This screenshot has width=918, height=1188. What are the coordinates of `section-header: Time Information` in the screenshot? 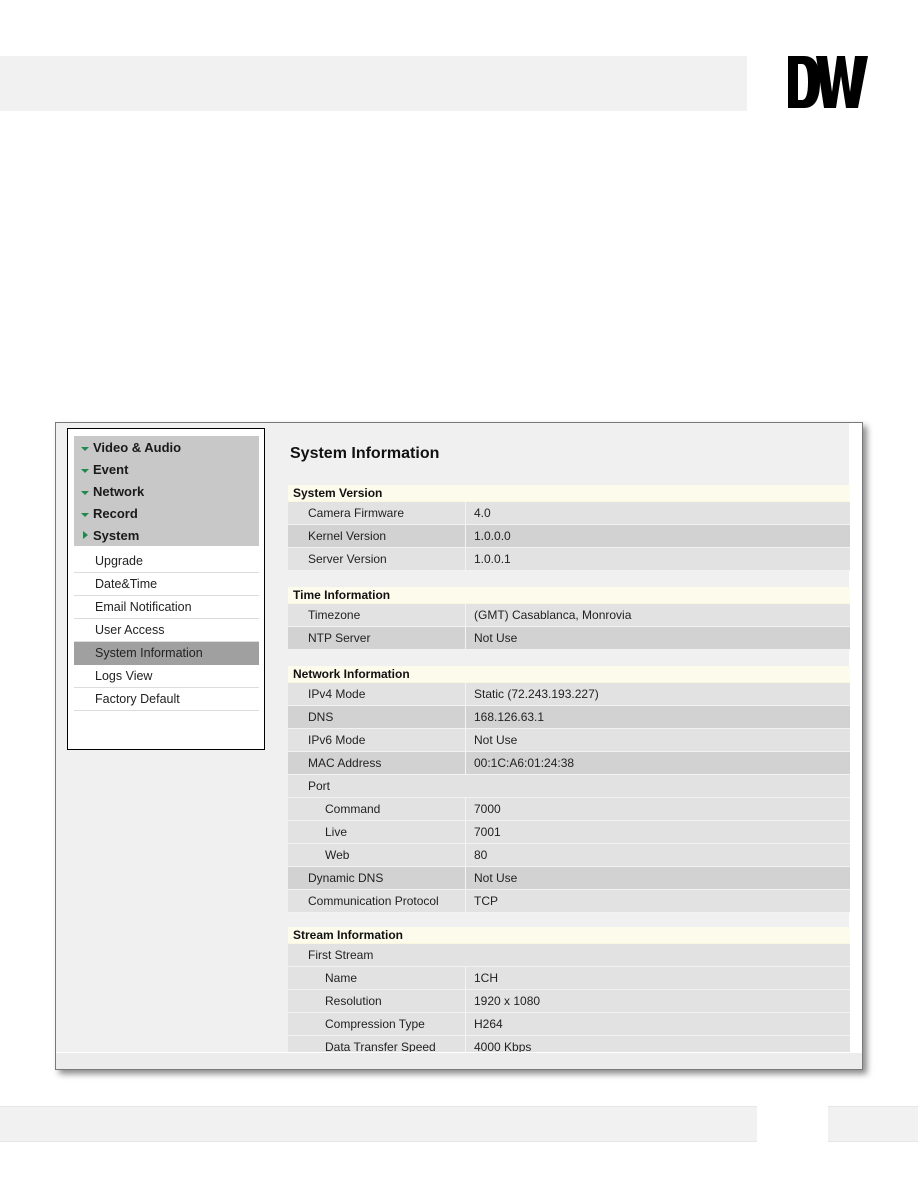 It's located at (569, 595).